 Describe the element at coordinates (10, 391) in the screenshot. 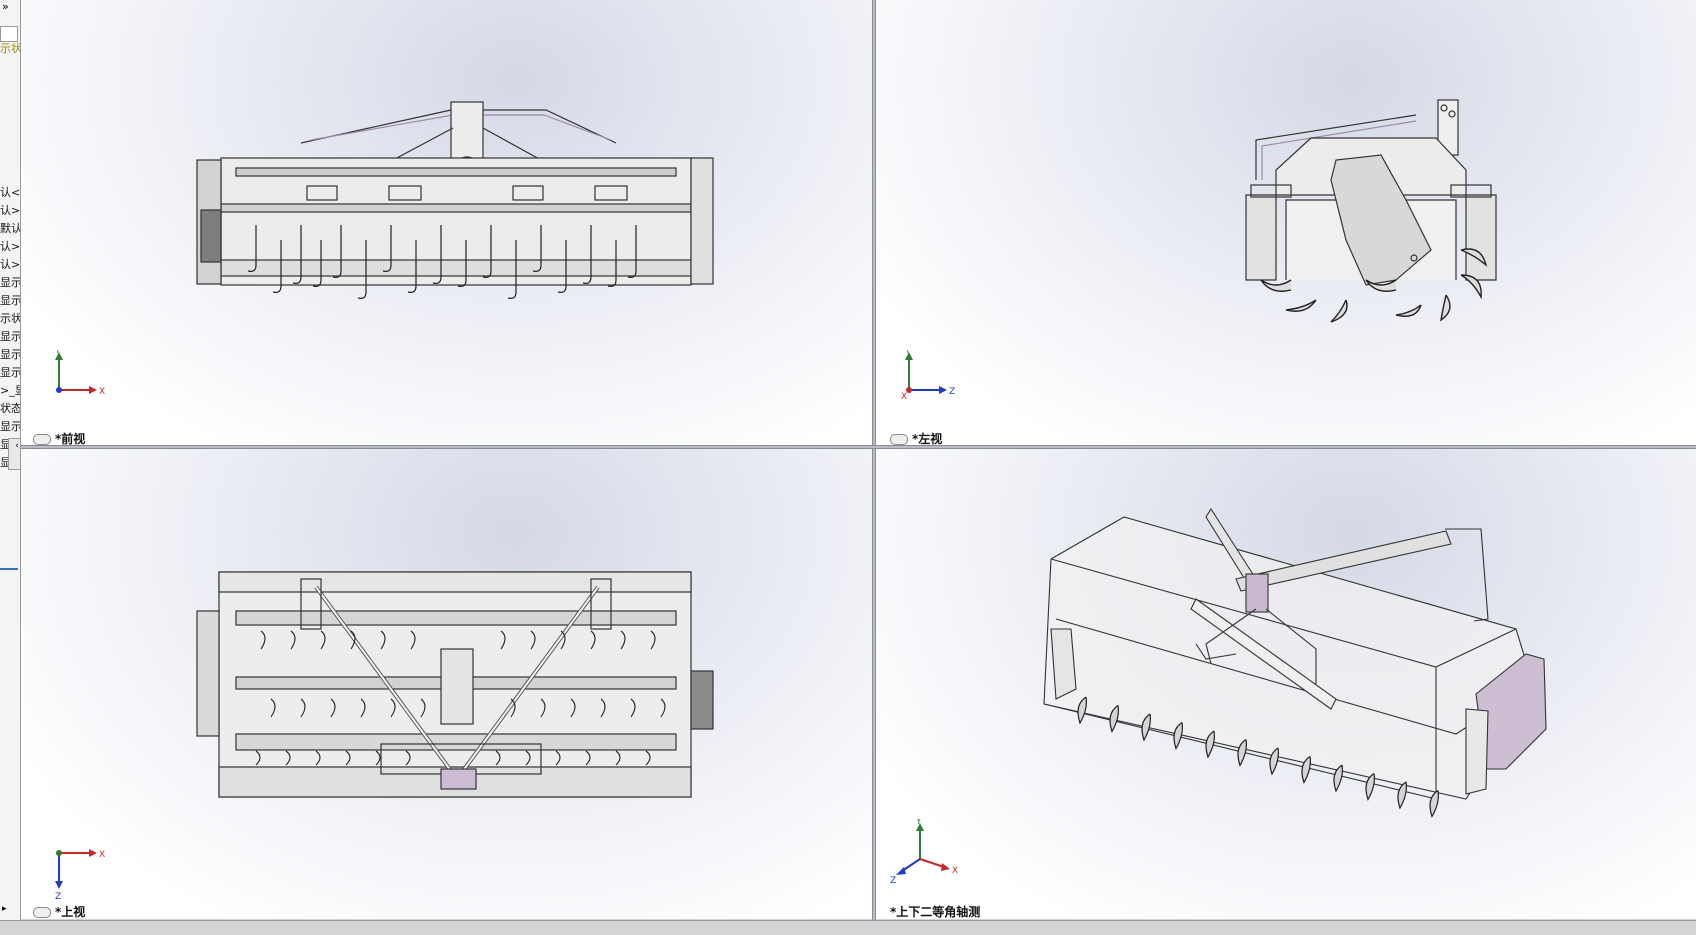

I see `feature-tree-item: >_显` at that location.